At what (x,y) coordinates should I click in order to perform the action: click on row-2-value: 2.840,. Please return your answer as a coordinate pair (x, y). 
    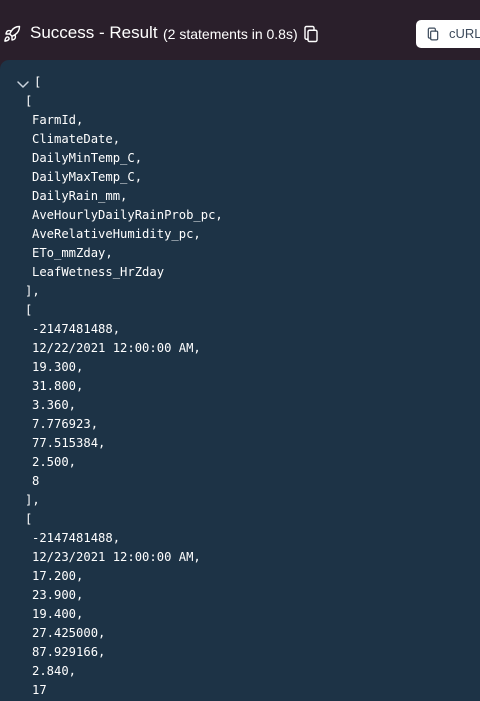
    Looking at the image, I should click on (54, 671).